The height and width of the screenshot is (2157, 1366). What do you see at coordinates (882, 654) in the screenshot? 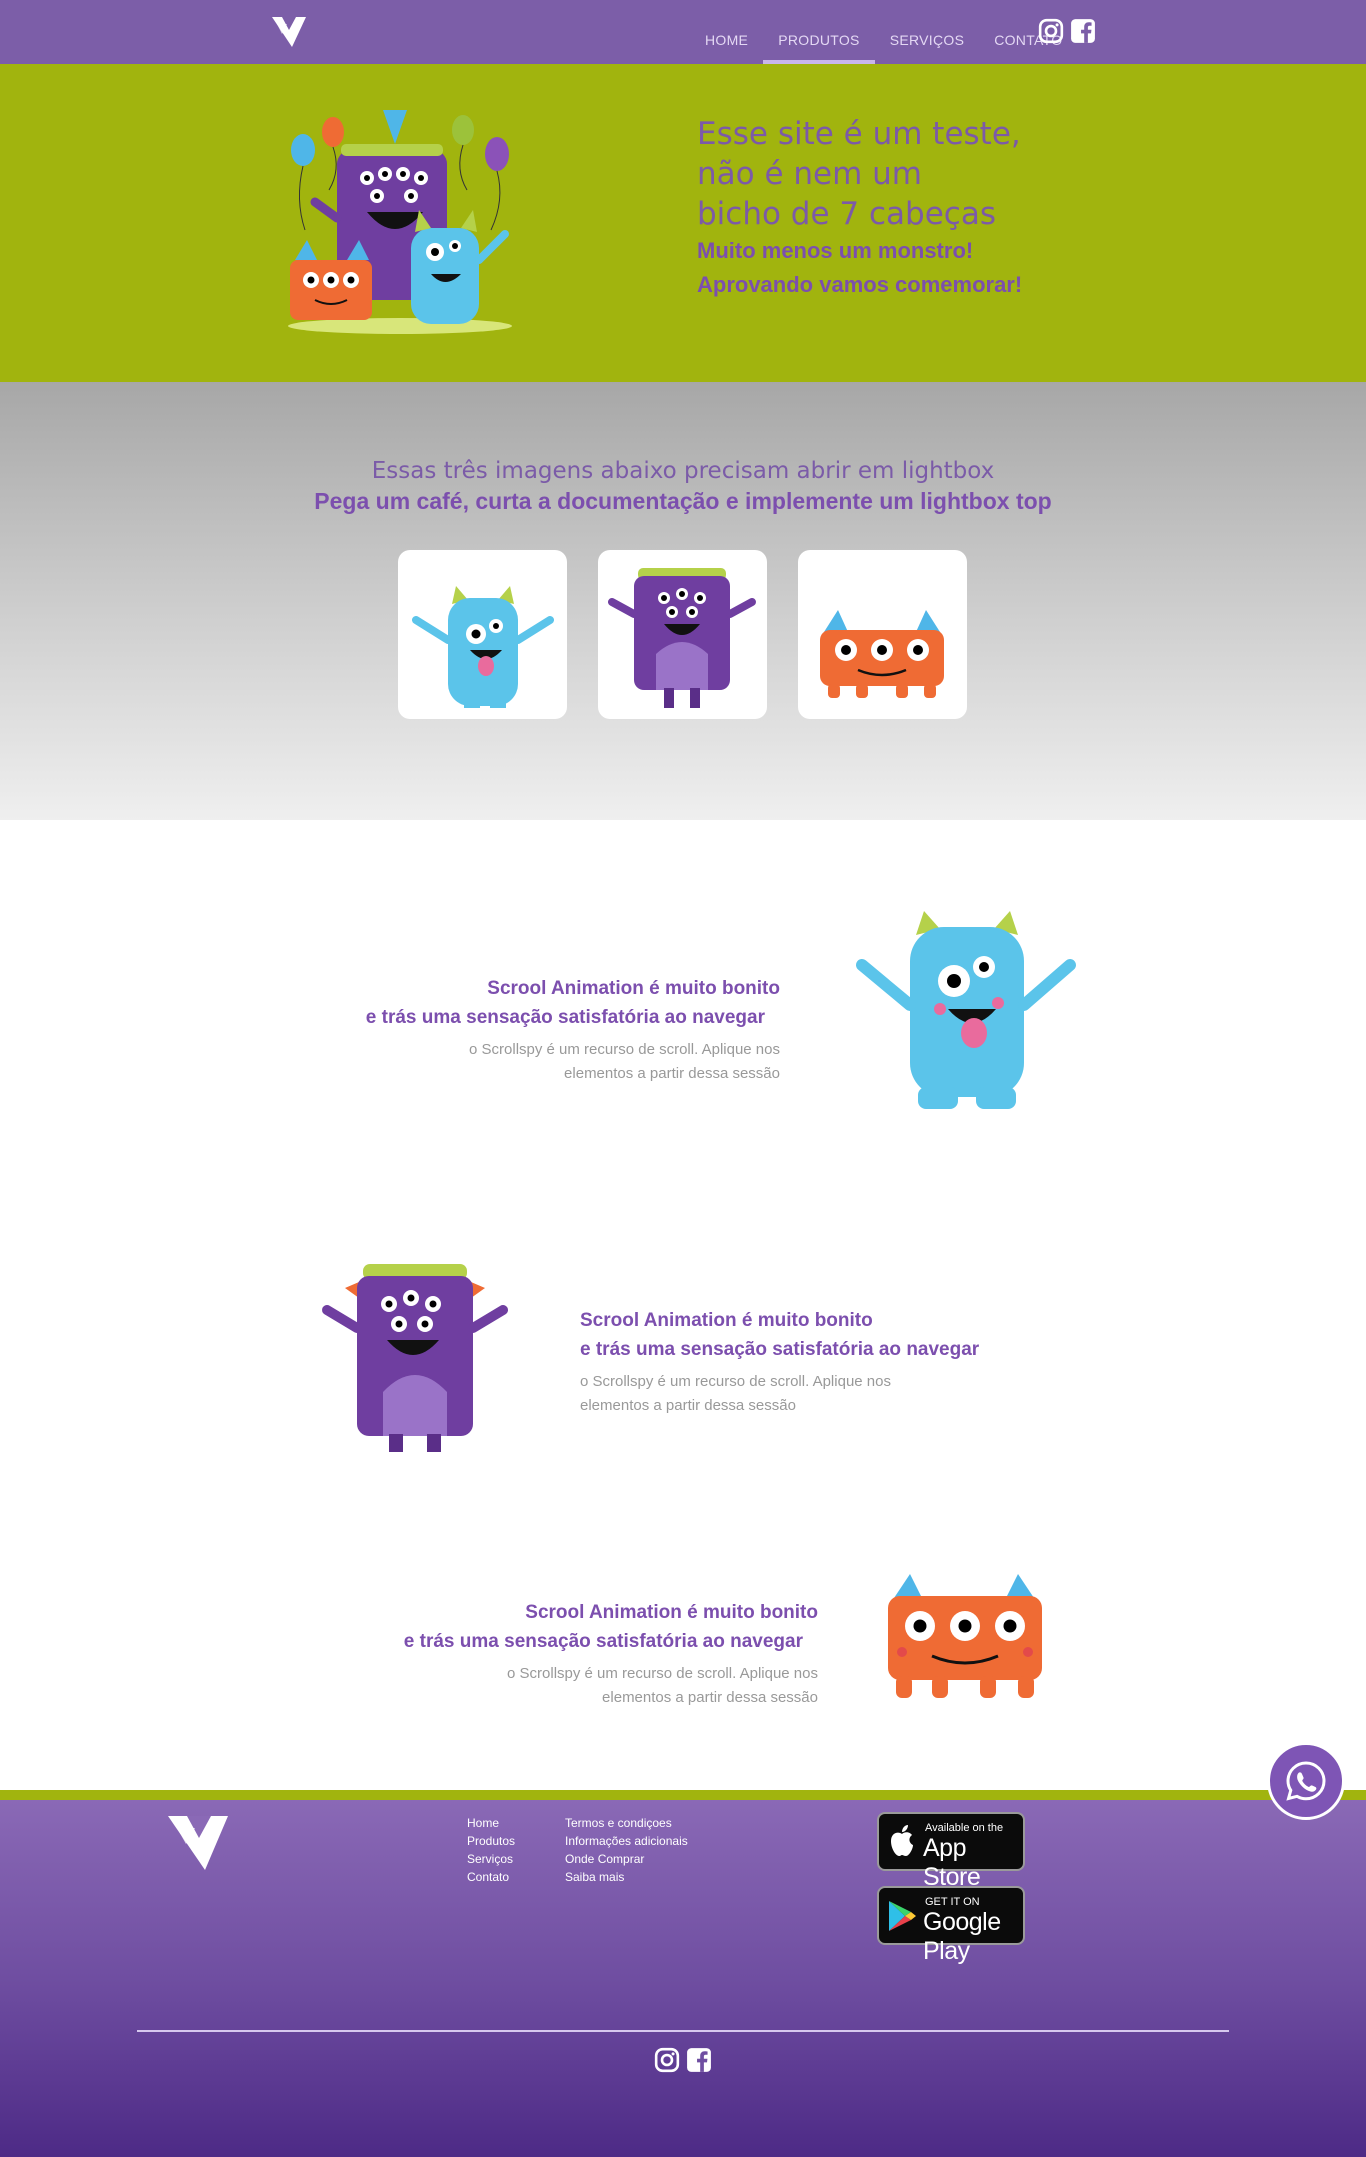
I see `orange-monster-icon` at bounding box center [882, 654].